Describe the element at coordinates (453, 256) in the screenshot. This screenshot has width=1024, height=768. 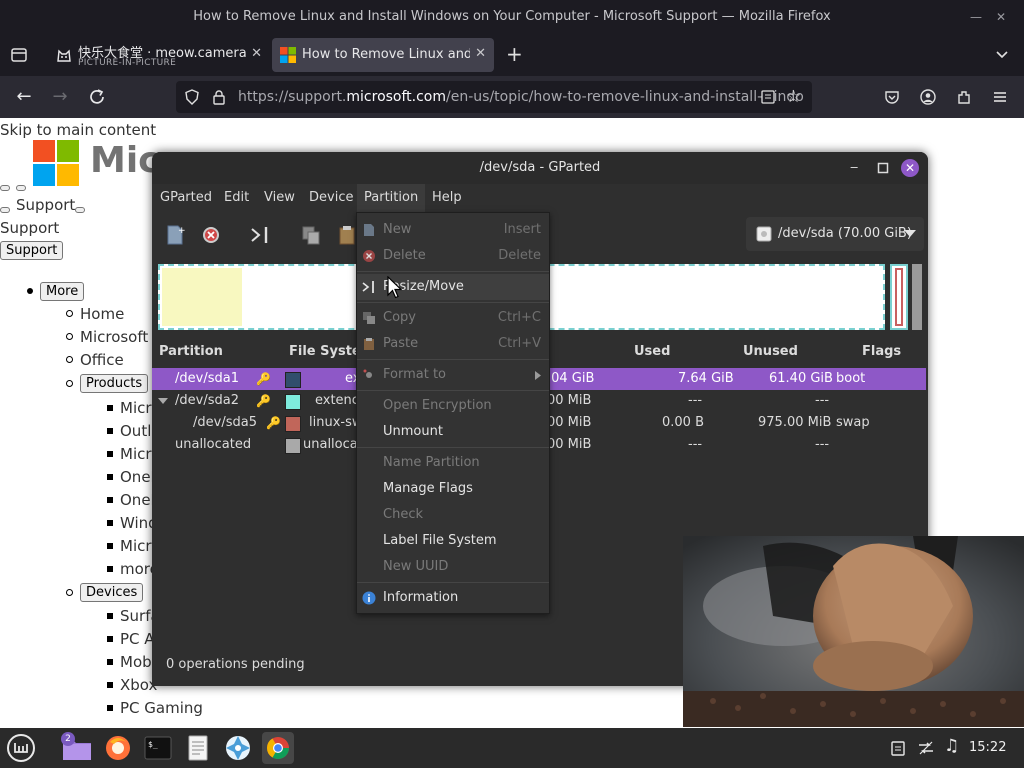
I see `menu-item-delete: Delete Delete` at that location.